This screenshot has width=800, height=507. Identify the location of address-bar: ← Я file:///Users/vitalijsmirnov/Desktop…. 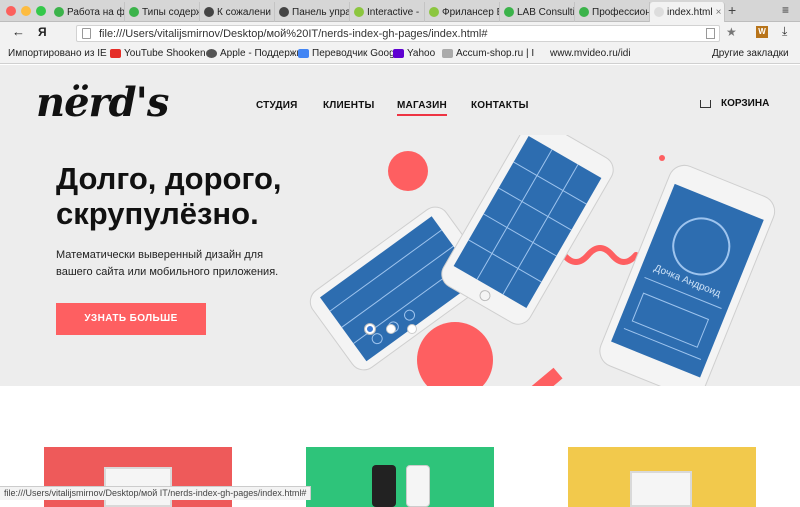
(400, 33).